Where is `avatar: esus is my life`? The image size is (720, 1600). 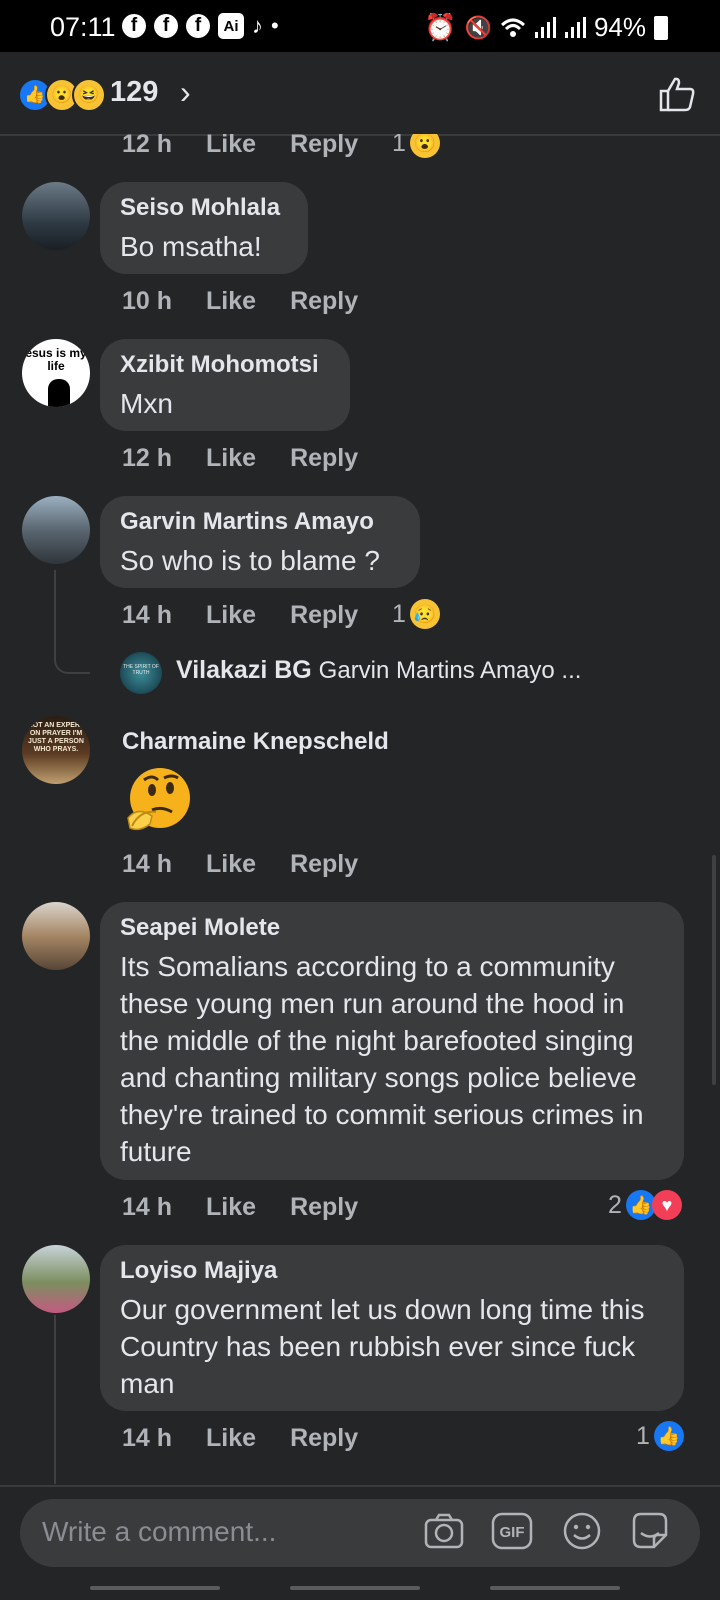 avatar: esus is my life is located at coordinates (56, 373).